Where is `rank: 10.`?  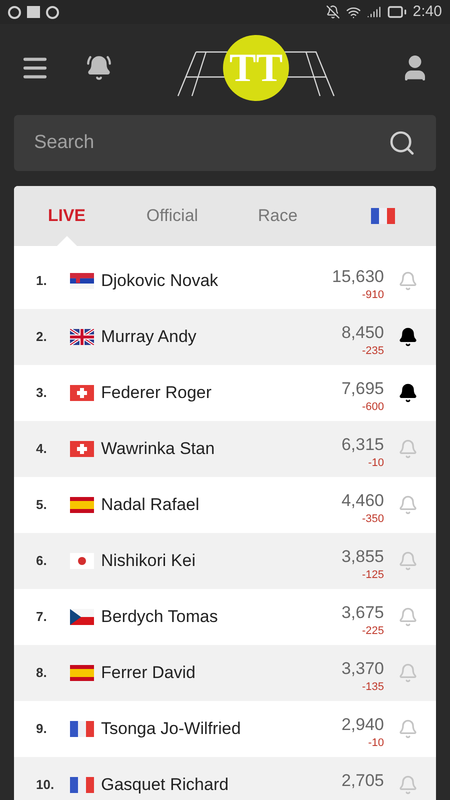 rank: 10. is located at coordinates (46, 785).